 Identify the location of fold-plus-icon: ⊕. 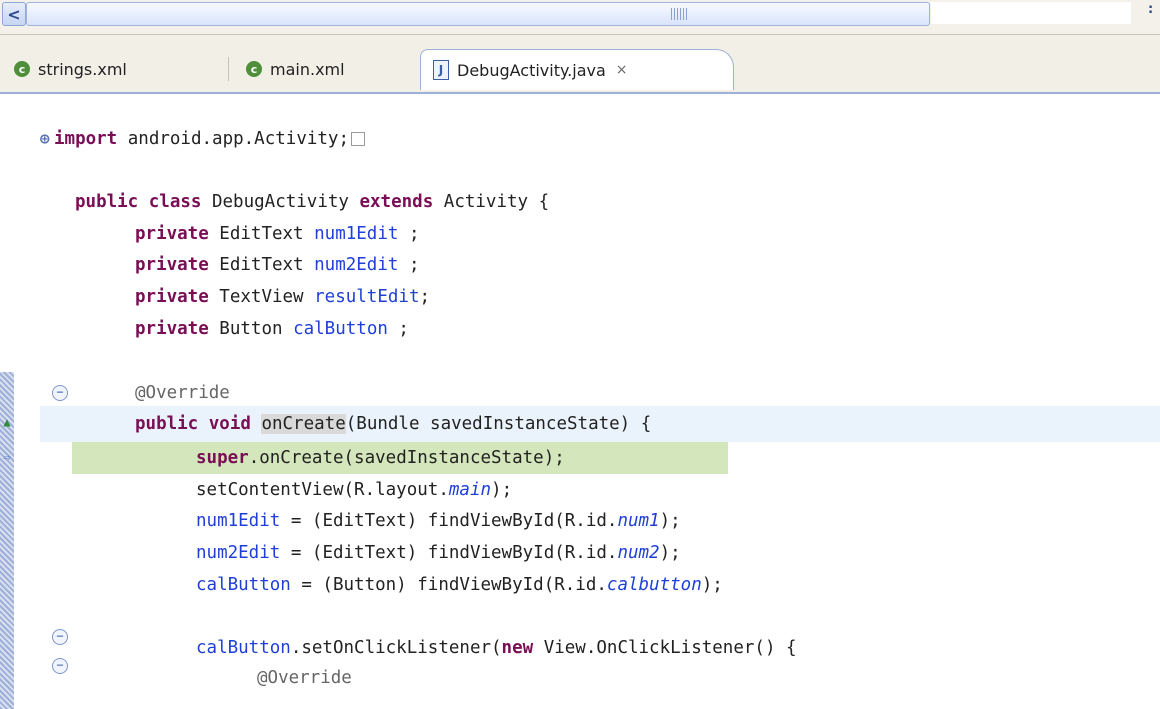
(47, 139).